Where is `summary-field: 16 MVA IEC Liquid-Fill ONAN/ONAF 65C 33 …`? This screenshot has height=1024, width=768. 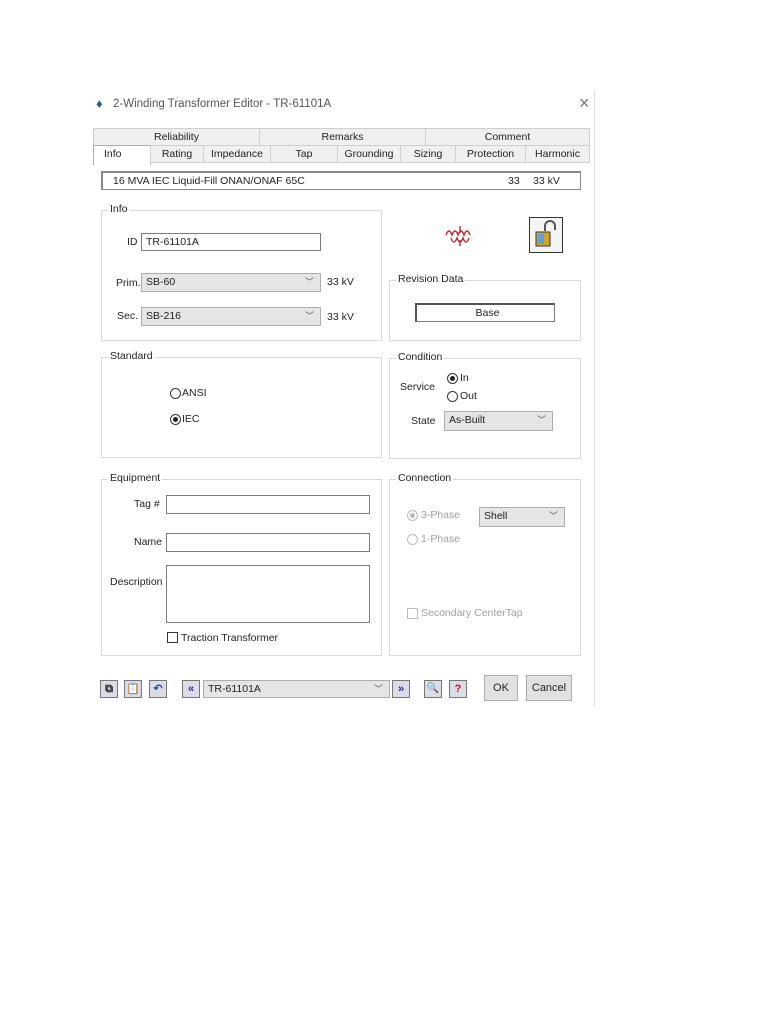
summary-field: 16 MVA IEC Liquid-Fill ONAN/ONAF 65C 33 … is located at coordinates (341, 180).